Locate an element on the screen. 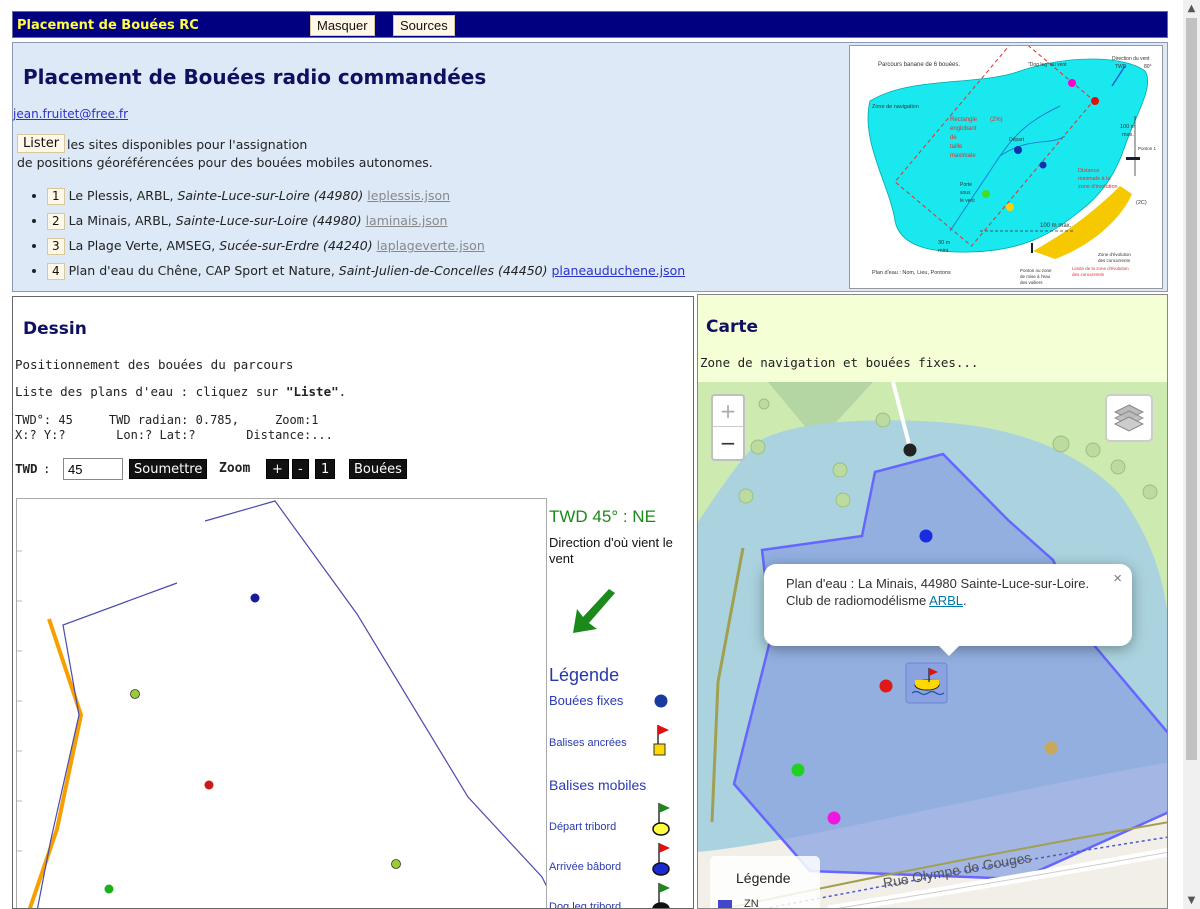 Image resolution: width=1200 pixels, height=909 pixels. diagram-limite-2: des concurrents is located at coordinates (1088, 274).